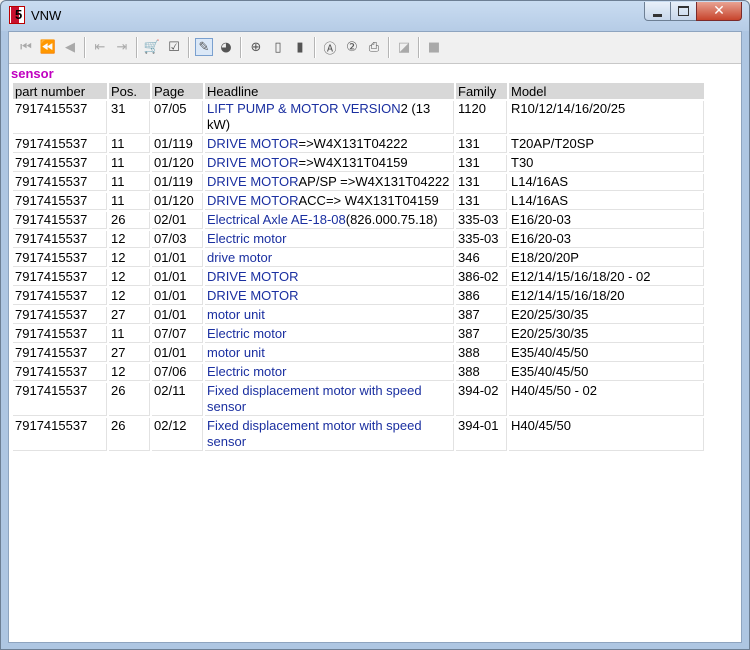 The image size is (750, 650). I want to click on document-back-icon: ⇤, so click(100, 47).